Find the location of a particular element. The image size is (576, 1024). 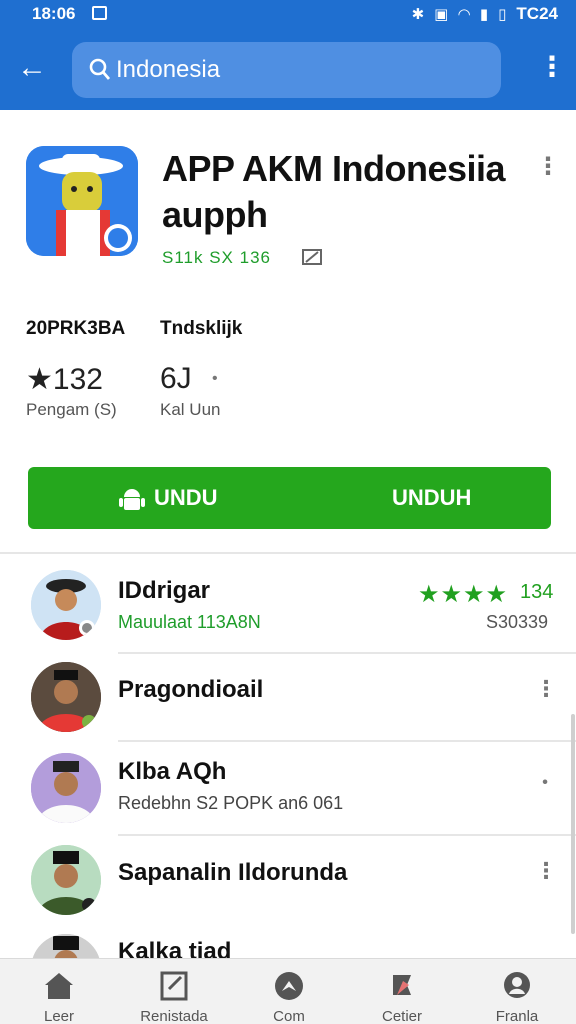

battery-text: TC24 is located at coordinates (537, 13).